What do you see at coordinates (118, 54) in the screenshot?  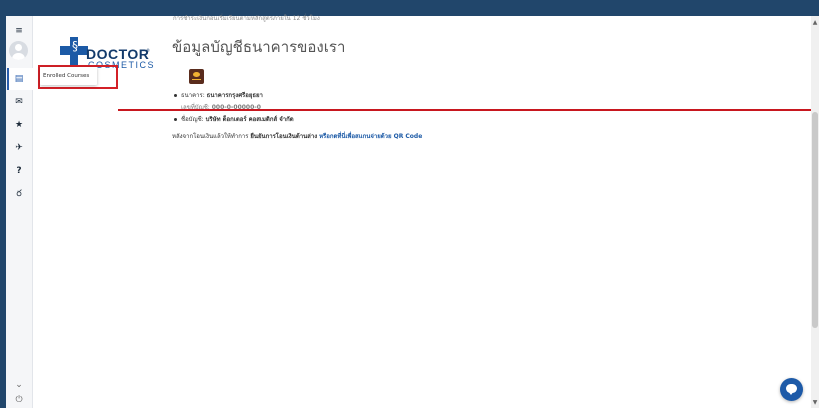 I see `logo-word-doctor: DOCTOR` at bounding box center [118, 54].